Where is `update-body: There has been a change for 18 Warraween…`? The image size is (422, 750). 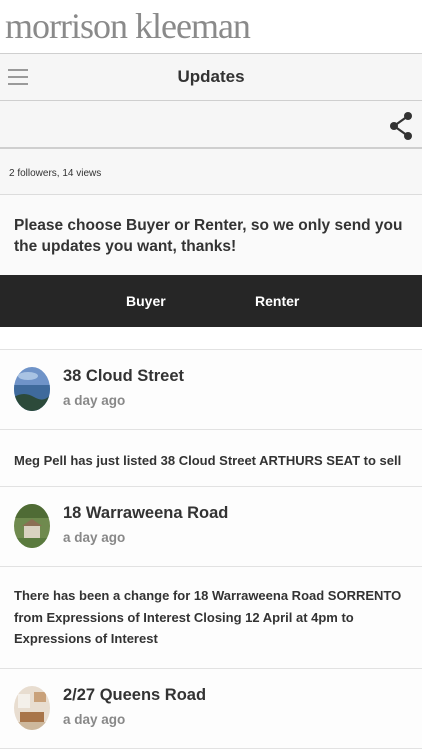
update-body: There has been a change for 18 Warraween… is located at coordinates (211, 618).